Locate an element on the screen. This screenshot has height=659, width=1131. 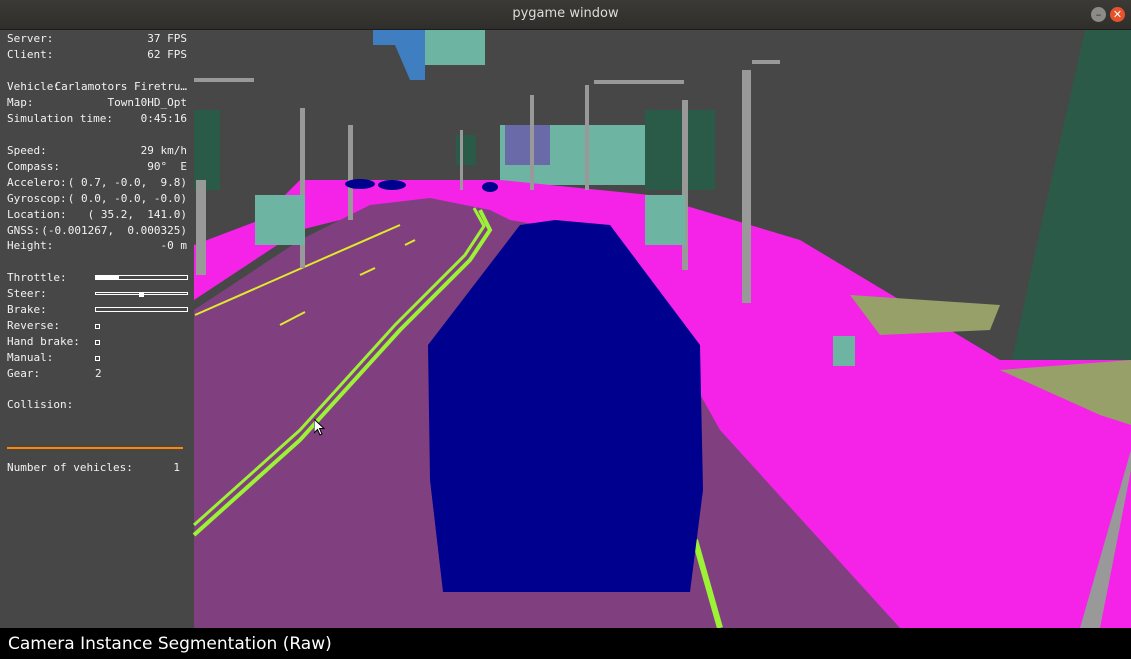
compass-label: Compass: is located at coordinates (33, 166).